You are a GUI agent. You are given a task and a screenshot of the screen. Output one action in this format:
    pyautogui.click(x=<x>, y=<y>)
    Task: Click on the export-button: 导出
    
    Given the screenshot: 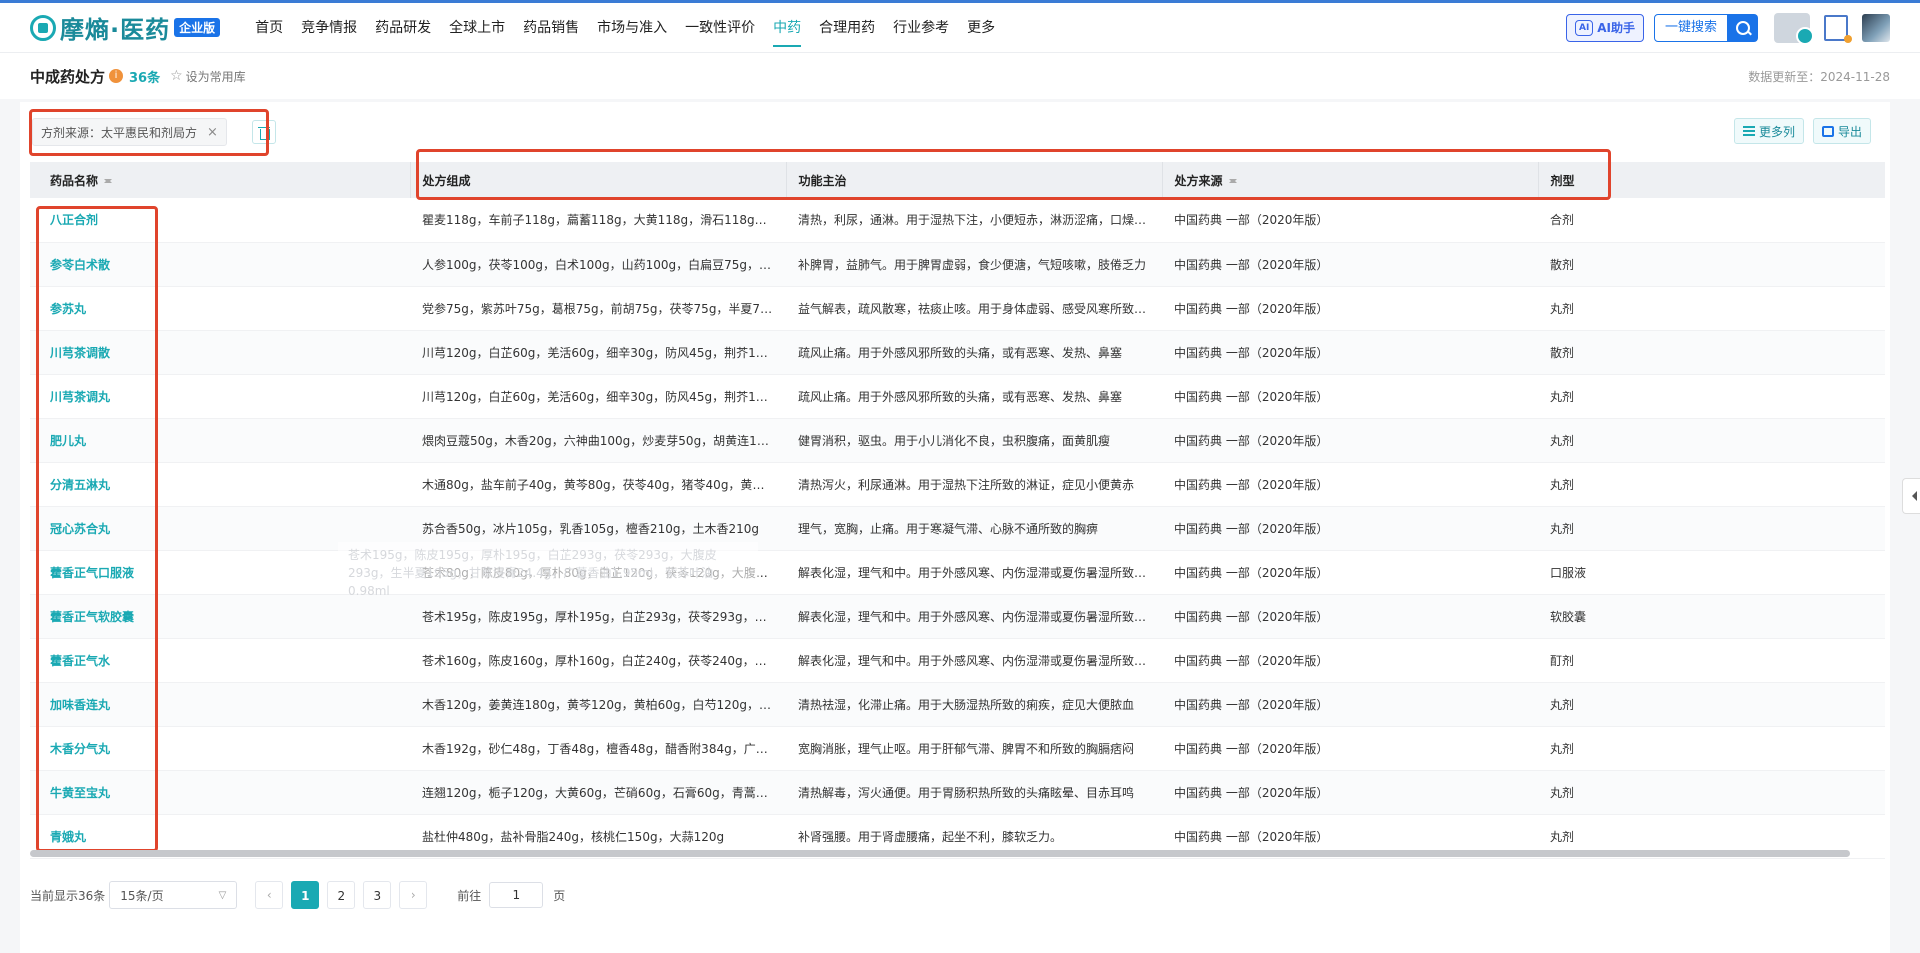 What is the action you would take?
    pyautogui.click(x=1842, y=131)
    